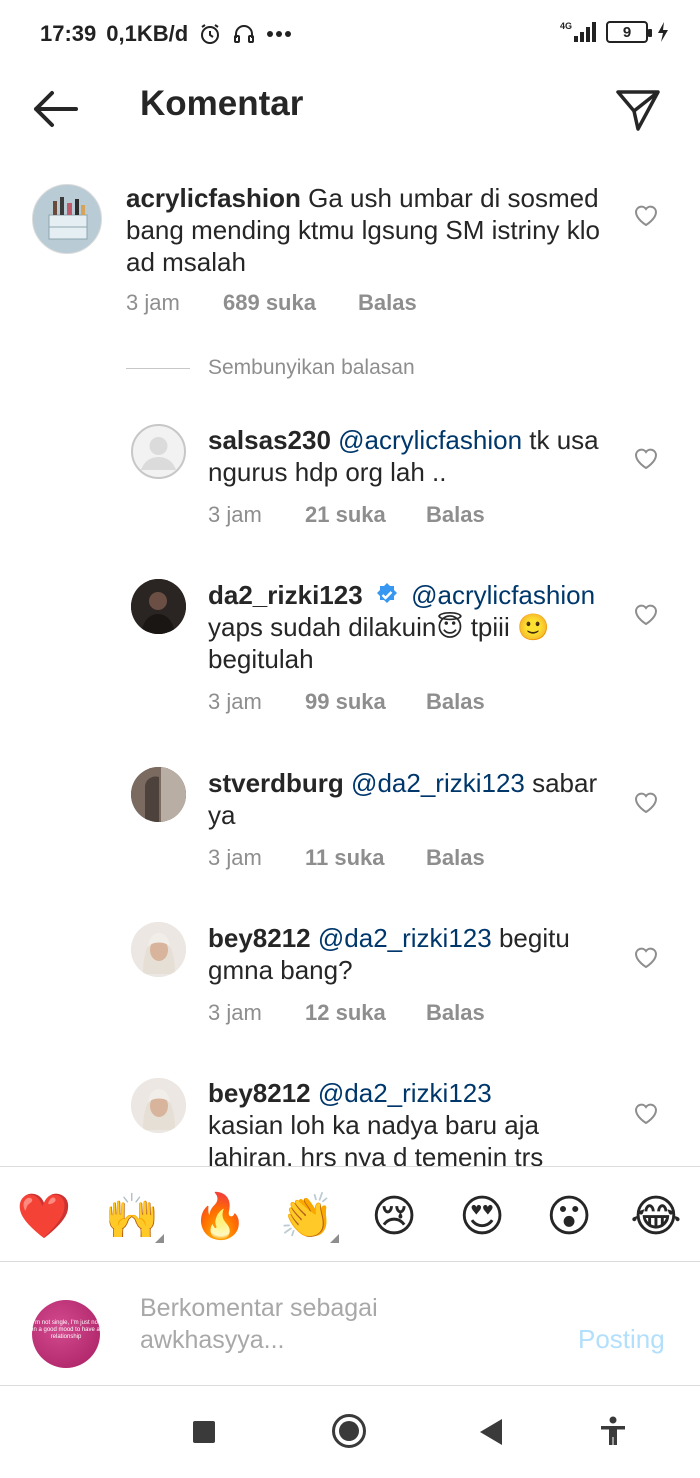 This screenshot has width=700, height=1478. Describe the element at coordinates (220, 1217) in the screenshot. I see `emoji-fire: 🔥` at that location.